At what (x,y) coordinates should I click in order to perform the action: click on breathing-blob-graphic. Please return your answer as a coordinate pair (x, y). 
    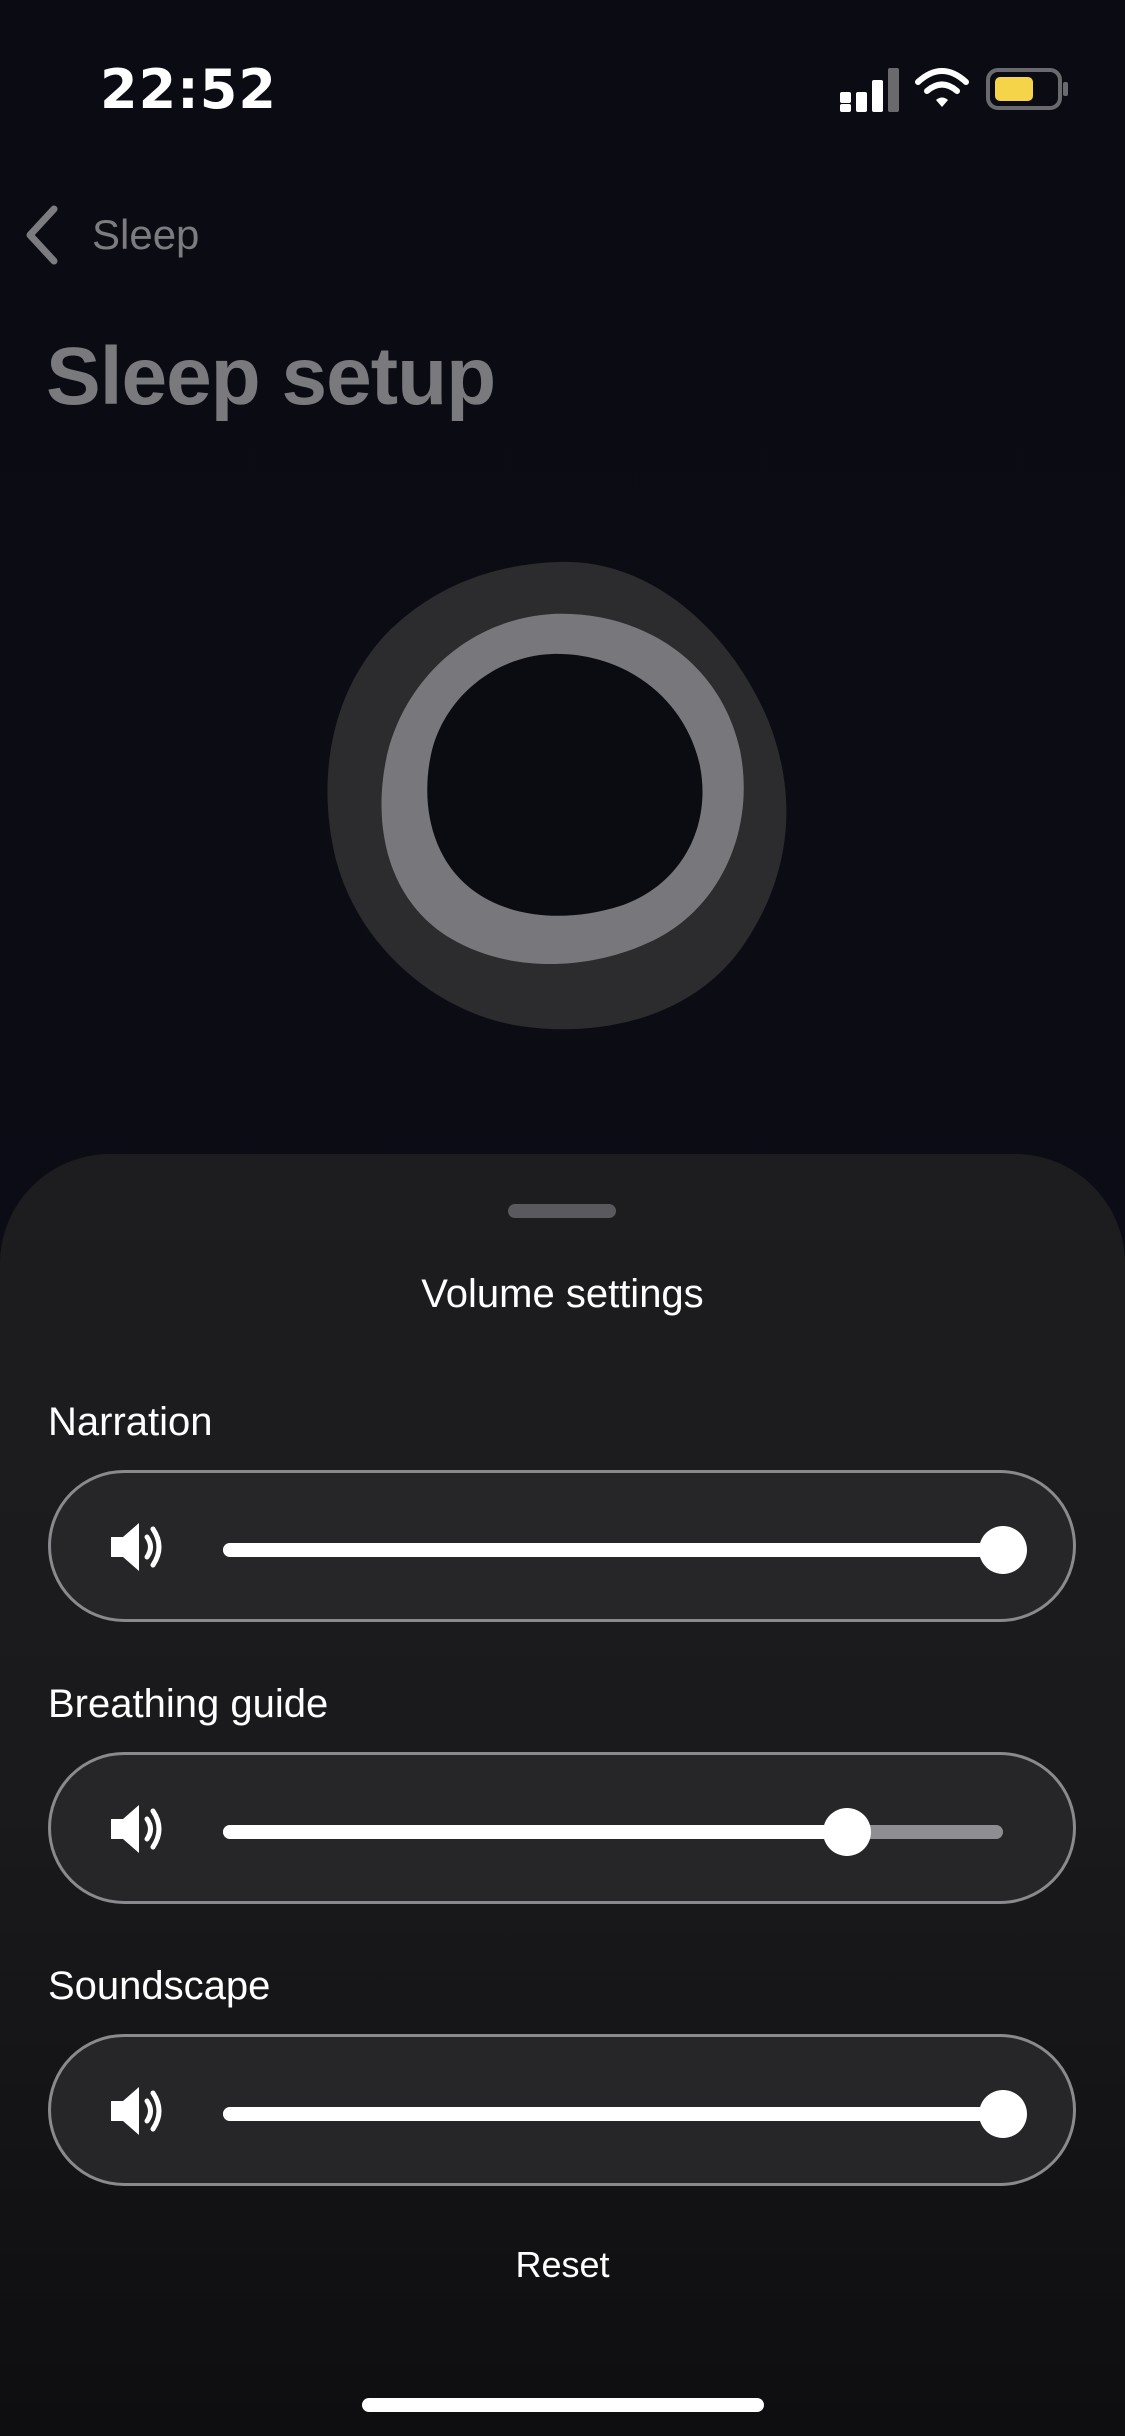
    Looking at the image, I should click on (557, 795).